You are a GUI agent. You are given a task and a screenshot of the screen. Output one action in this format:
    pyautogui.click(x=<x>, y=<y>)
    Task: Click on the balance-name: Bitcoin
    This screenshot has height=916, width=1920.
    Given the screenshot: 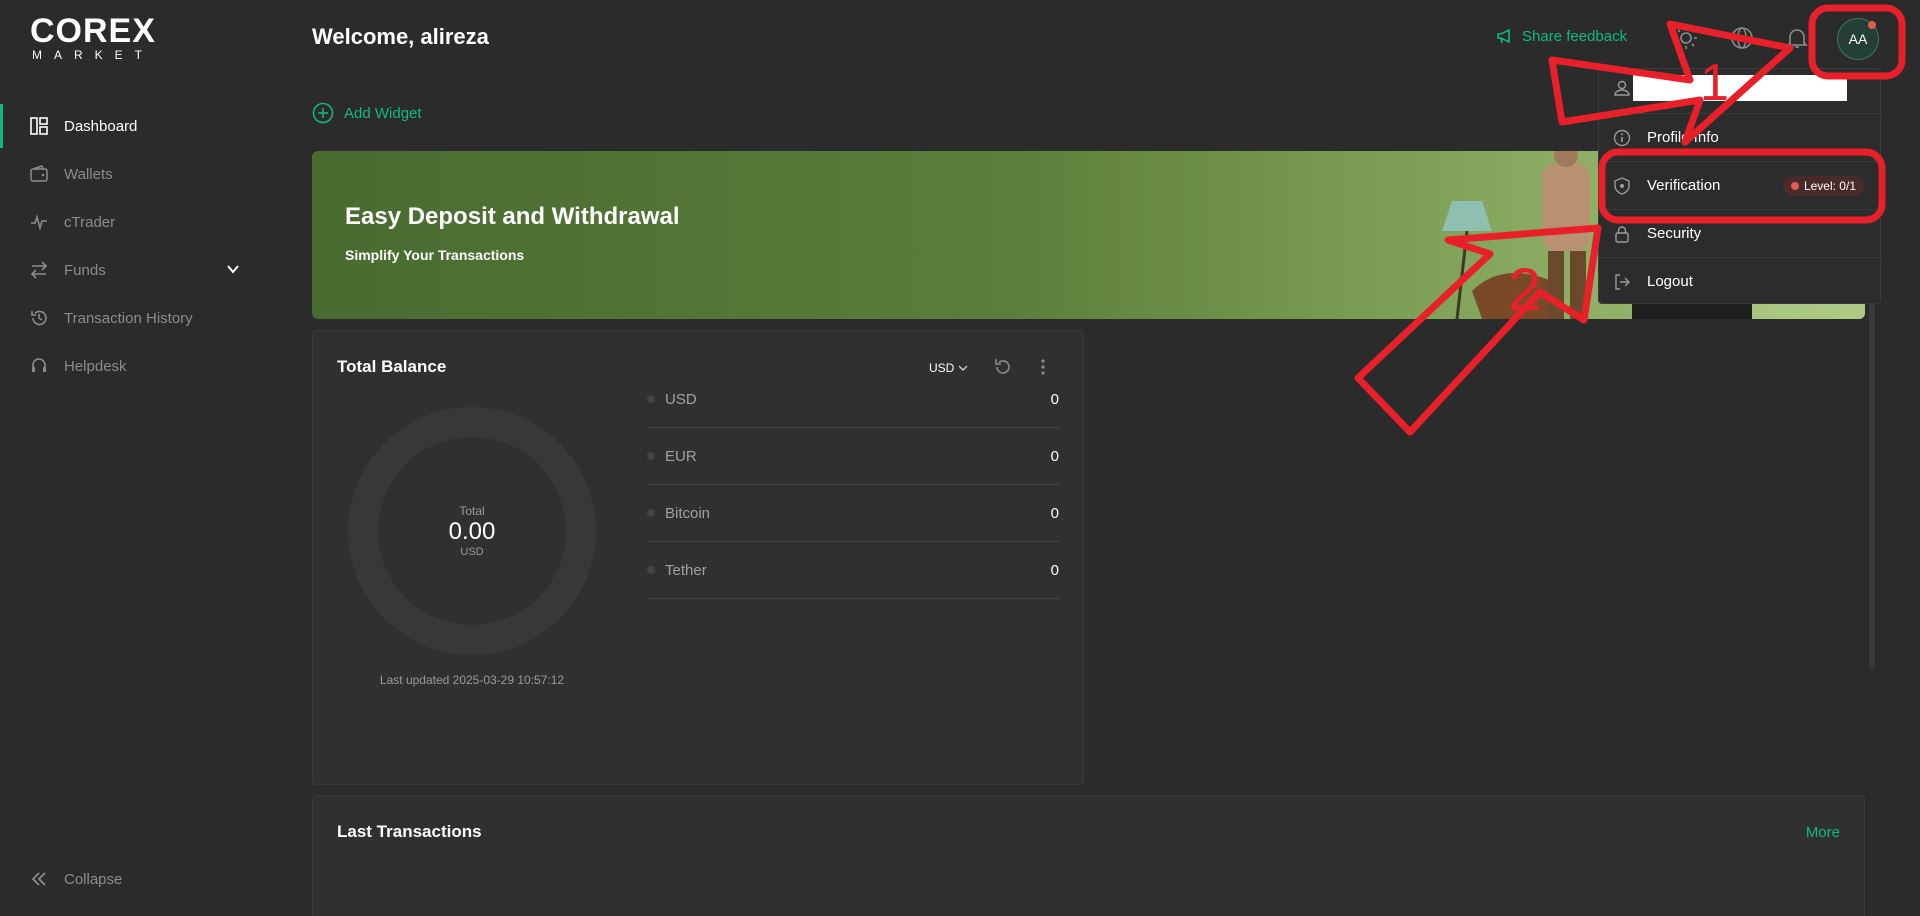 What is the action you would take?
    pyautogui.click(x=678, y=513)
    